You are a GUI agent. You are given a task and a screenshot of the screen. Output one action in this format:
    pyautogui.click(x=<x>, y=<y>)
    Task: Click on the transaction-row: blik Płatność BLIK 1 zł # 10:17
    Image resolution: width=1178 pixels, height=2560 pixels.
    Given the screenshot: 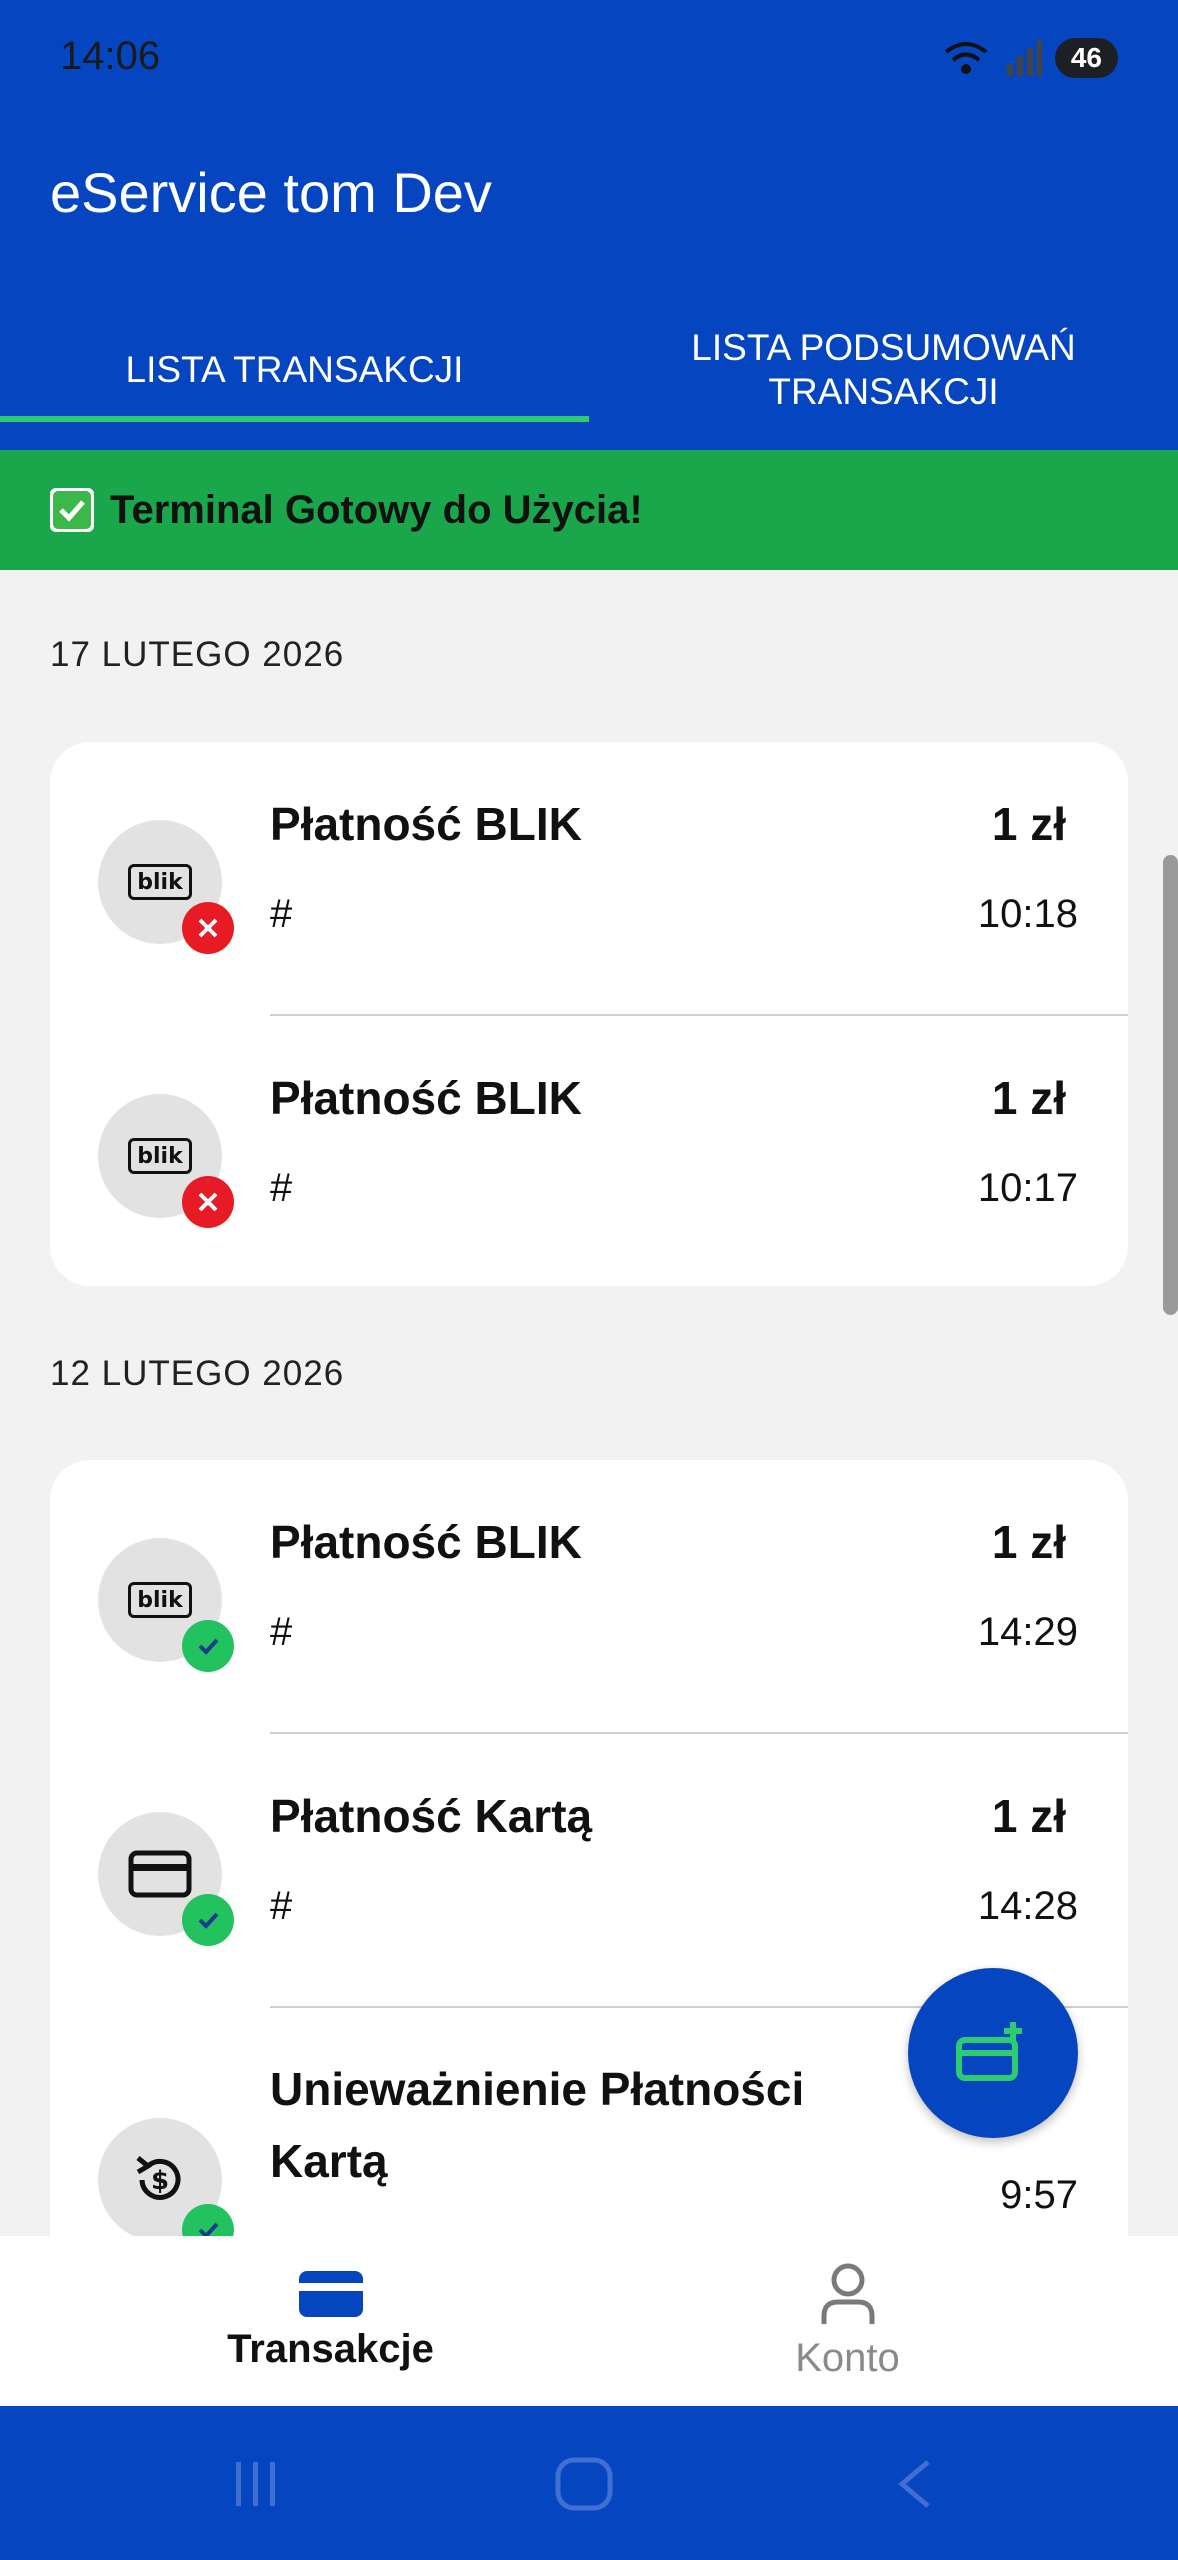 What is the action you would take?
    pyautogui.click(x=589, y=1151)
    